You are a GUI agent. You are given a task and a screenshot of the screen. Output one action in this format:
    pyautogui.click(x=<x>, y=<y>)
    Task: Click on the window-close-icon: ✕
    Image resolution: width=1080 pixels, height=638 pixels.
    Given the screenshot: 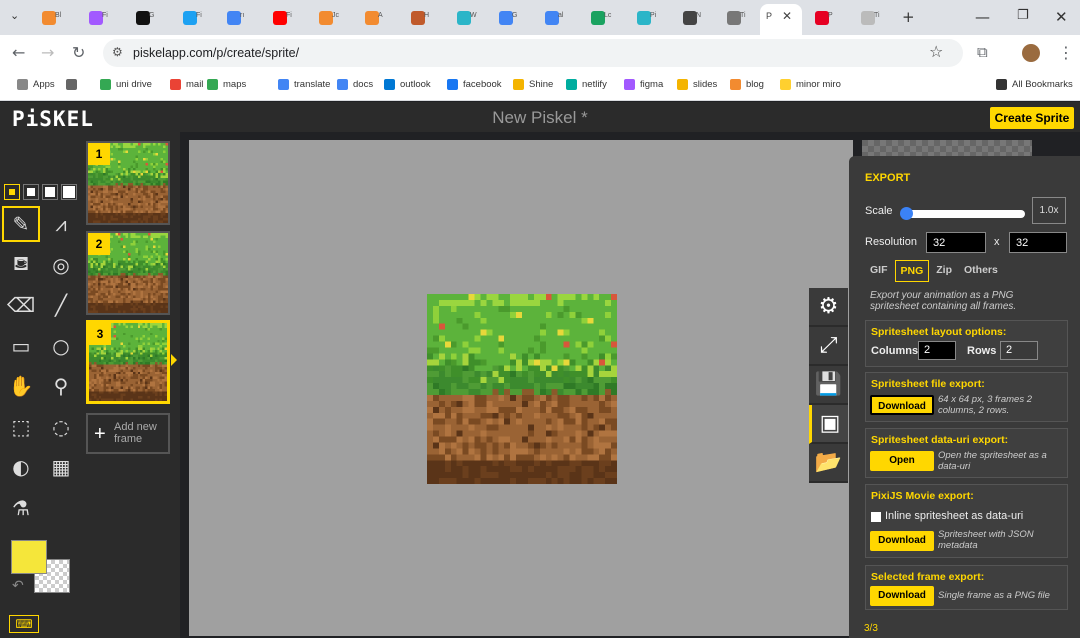 What is the action you would take?
    pyautogui.click(x=1061, y=17)
    